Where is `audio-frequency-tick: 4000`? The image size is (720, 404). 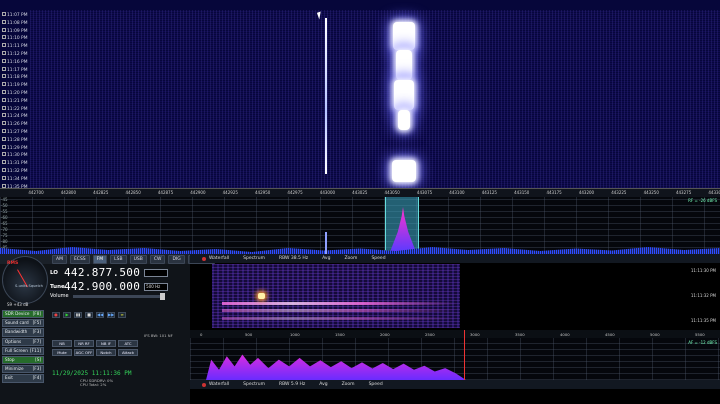
audio-frequency-tick: 4000 is located at coordinates (565, 334).